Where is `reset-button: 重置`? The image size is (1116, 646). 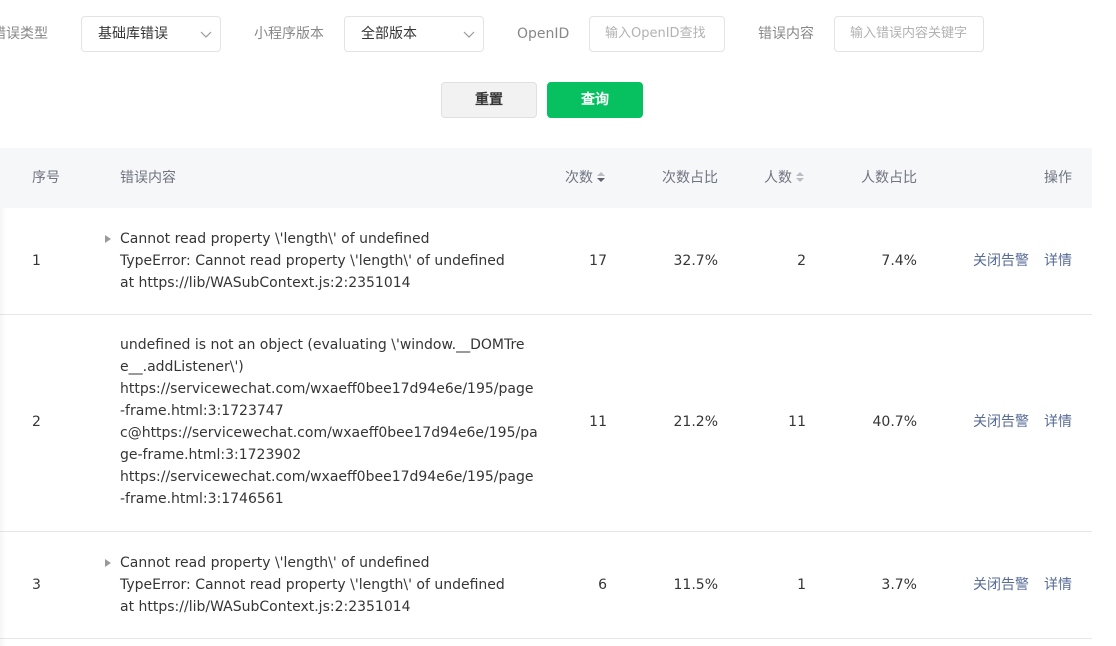
reset-button: 重置 is located at coordinates (489, 100).